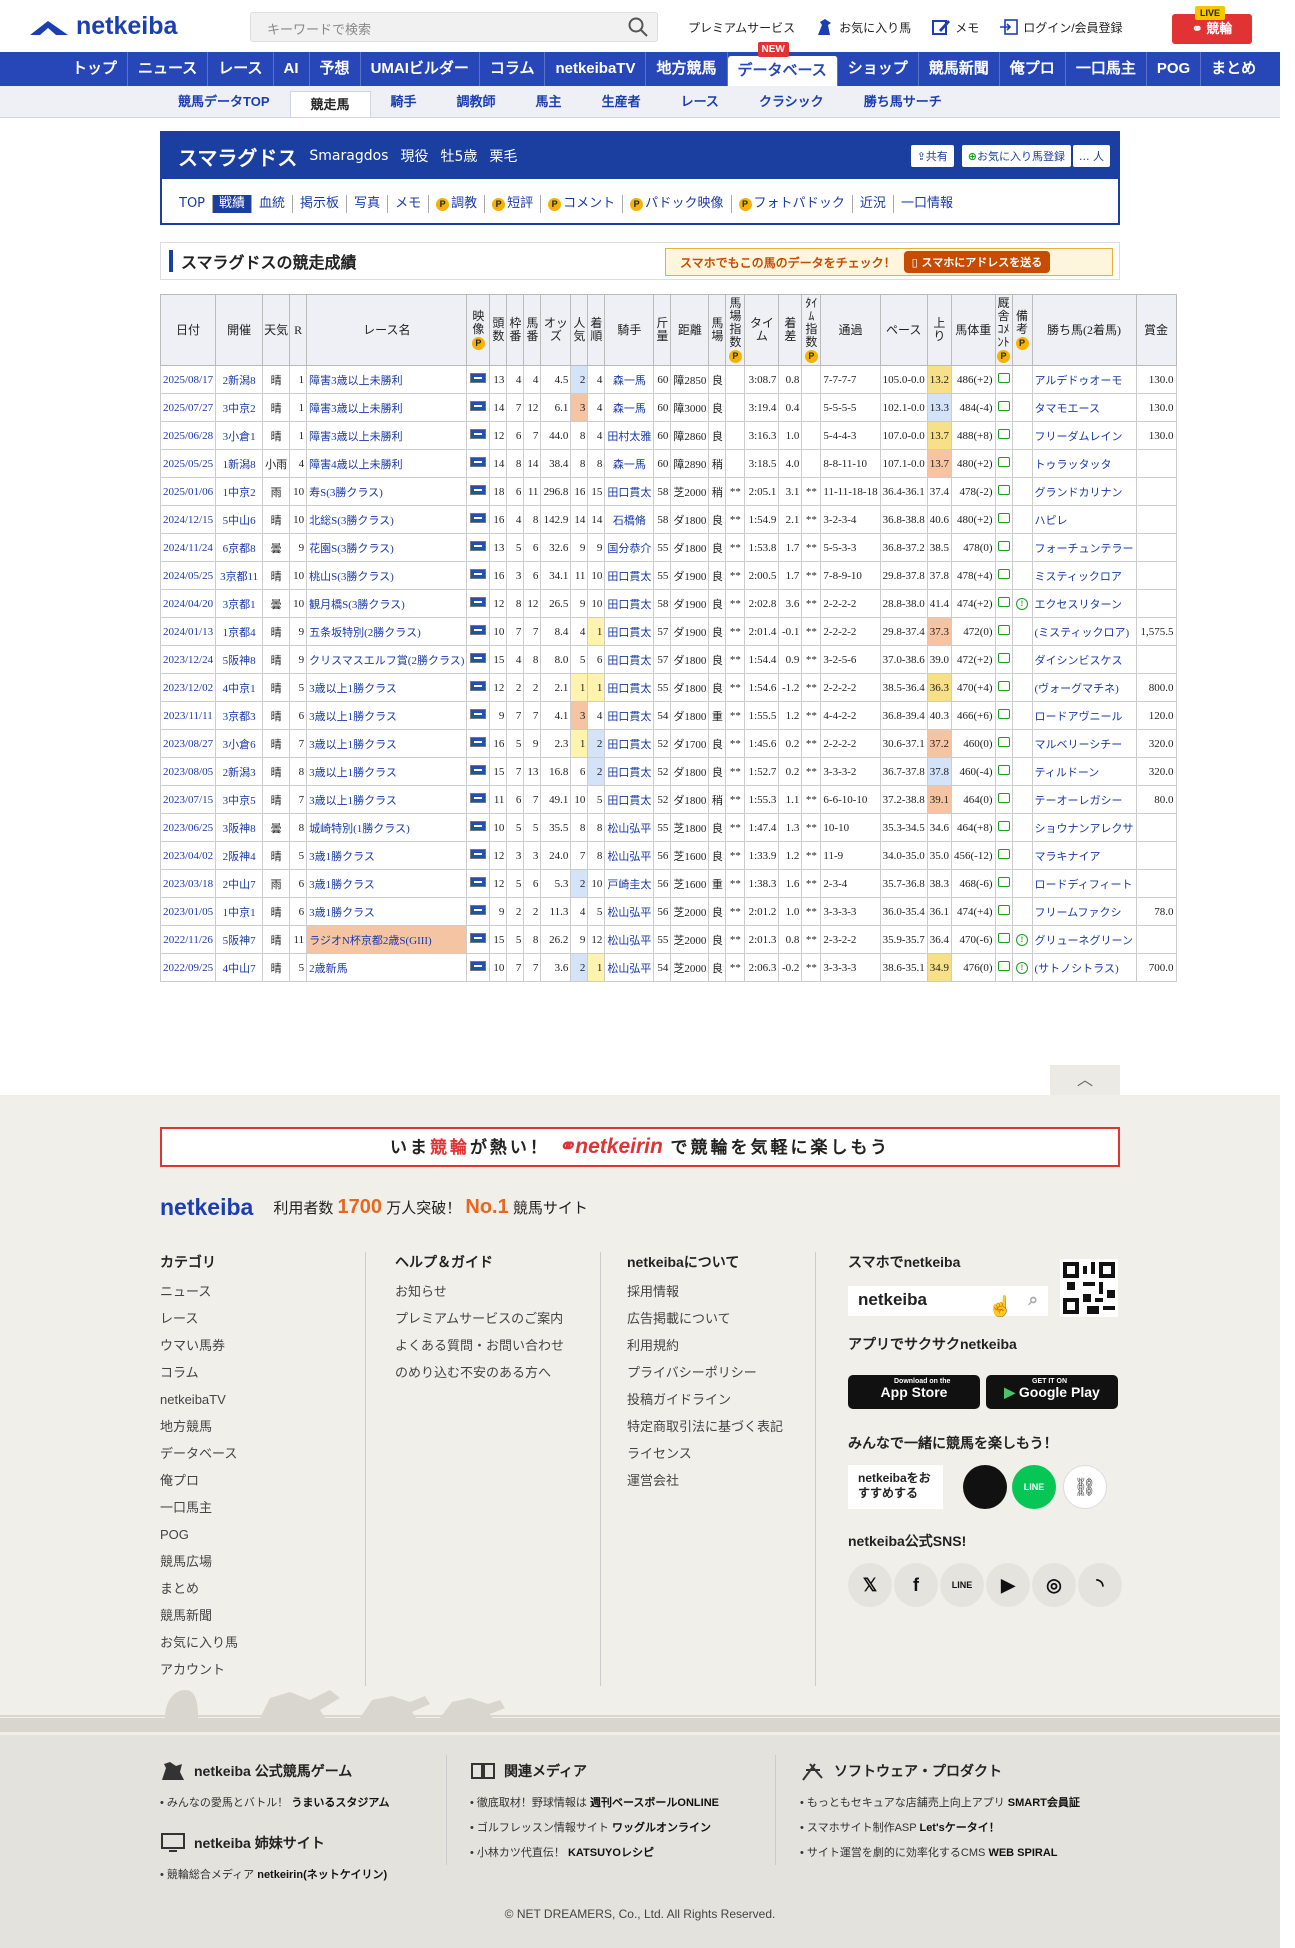 Image resolution: width=1295 pixels, height=1948 pixels. Describe the element at coordinates (387, 547) in the screenshot. I see `table-cell: 花園S(3勝クラス)` at that location.